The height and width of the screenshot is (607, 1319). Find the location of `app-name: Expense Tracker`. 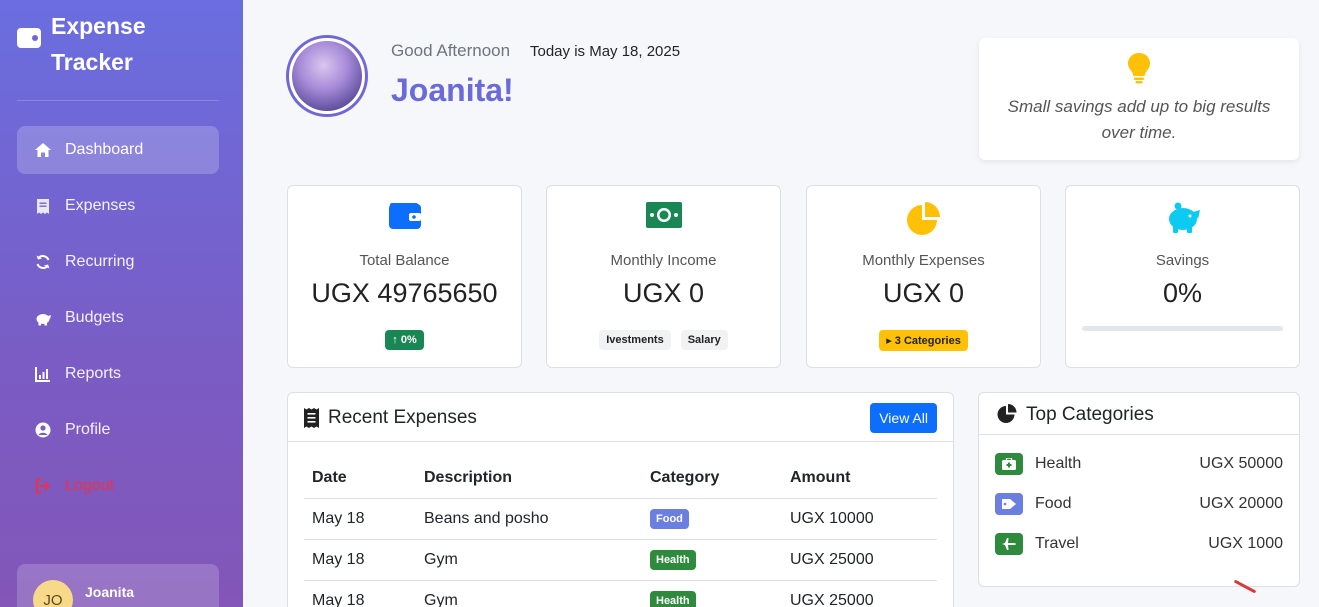

app-name: Expense Tracker is located at coordinates (98, 44).